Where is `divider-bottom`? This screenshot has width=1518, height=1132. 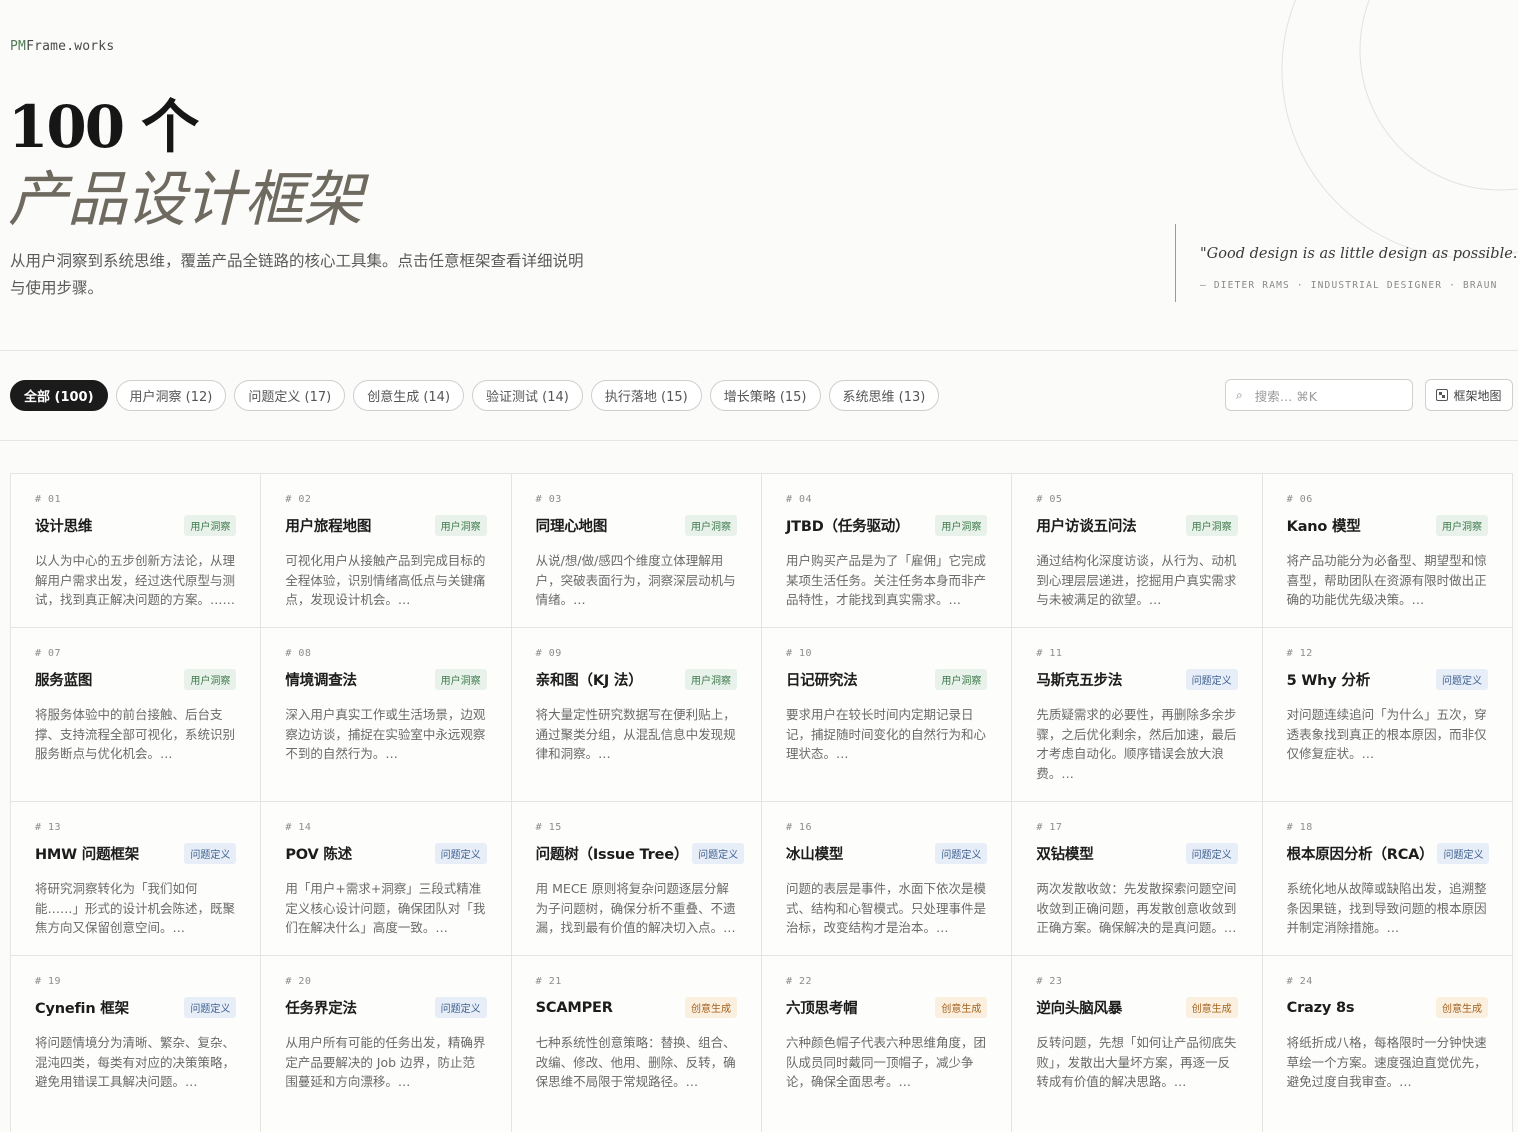 divider-bottom is located at coordinates (759, 440).